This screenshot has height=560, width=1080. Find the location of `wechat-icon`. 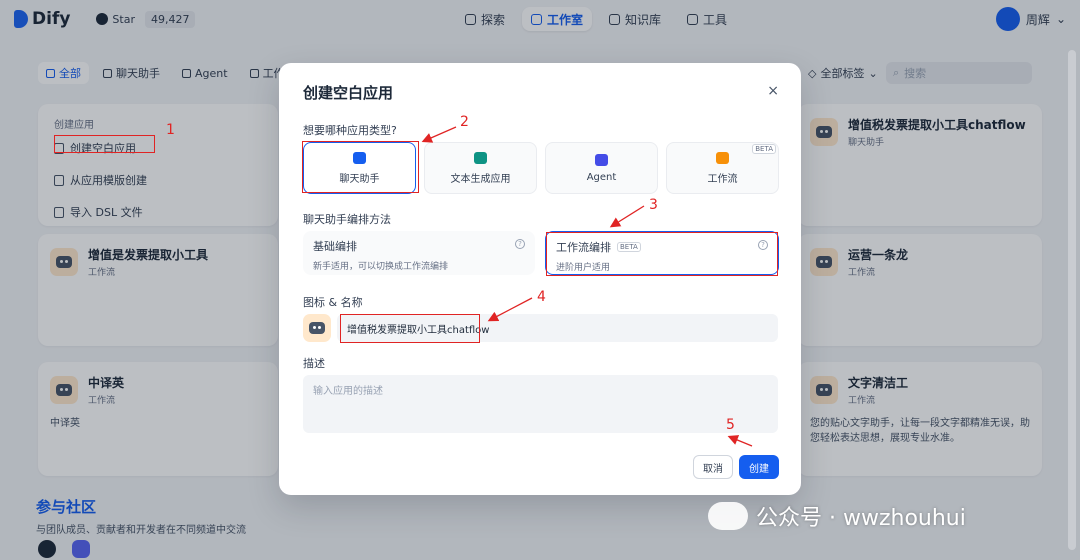

wechat-icon is located at coordinates (728, 516).